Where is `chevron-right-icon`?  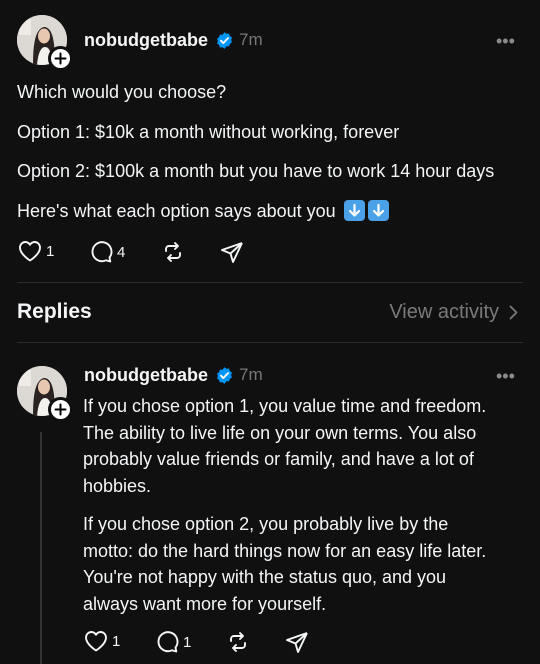
chevron-right-icon is located at coordinates (513, 312).